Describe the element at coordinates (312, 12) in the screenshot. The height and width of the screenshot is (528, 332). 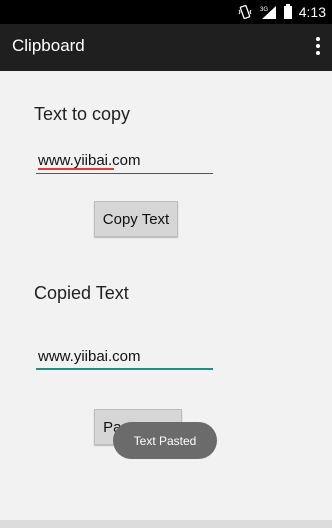
I see `status-time: 4:13` at that location.